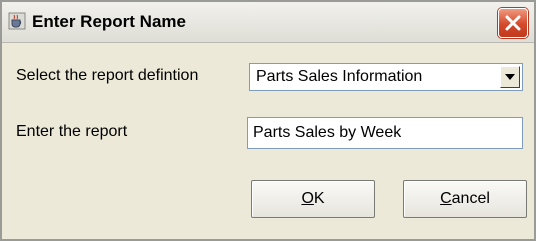 The height and width of the screenshot is (241, 536). I want to click on report-name-value: Parts Sales by Week, so click(327, 132).